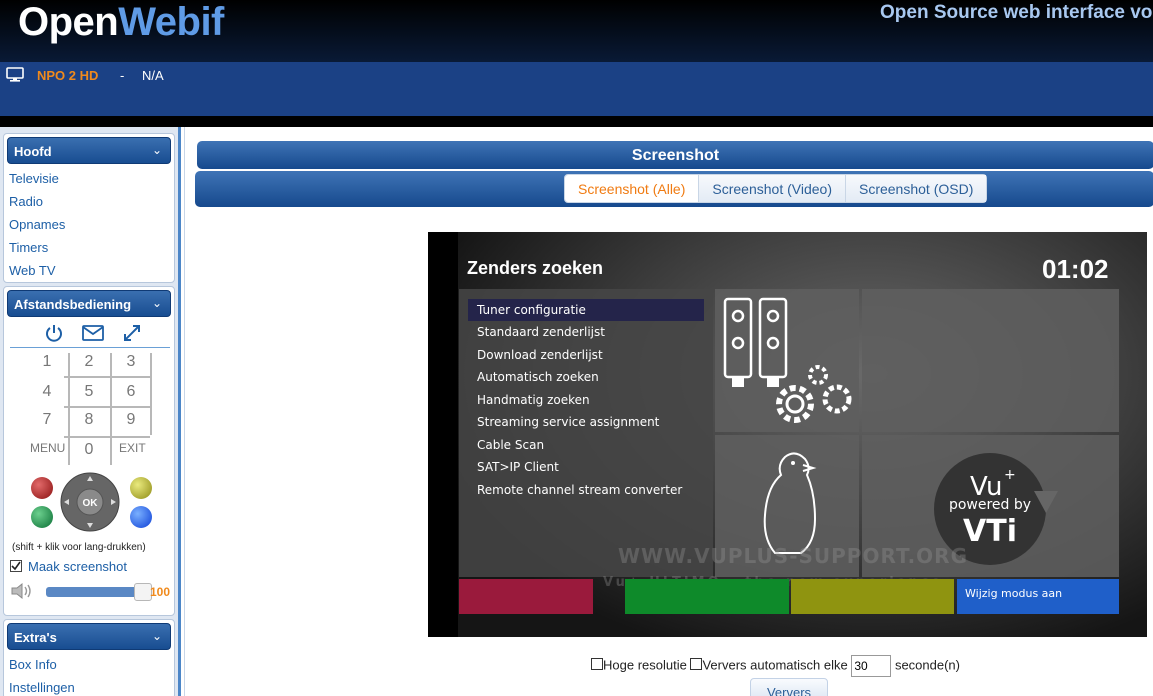 This screenshot has height=696, width=1153. I want to click on tuner-gears-icon, so click(787, 360).